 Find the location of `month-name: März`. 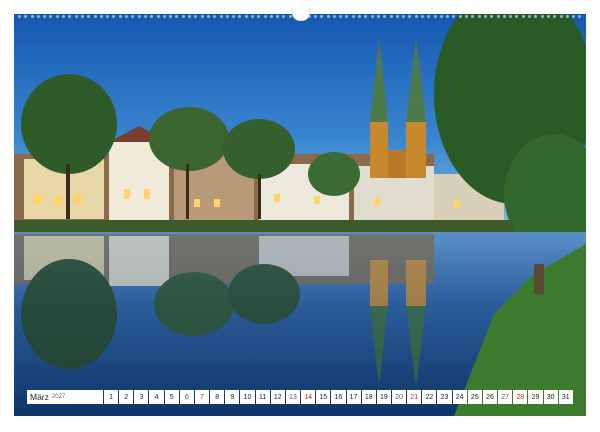

month-name: März is located at coordinates (39, 397).